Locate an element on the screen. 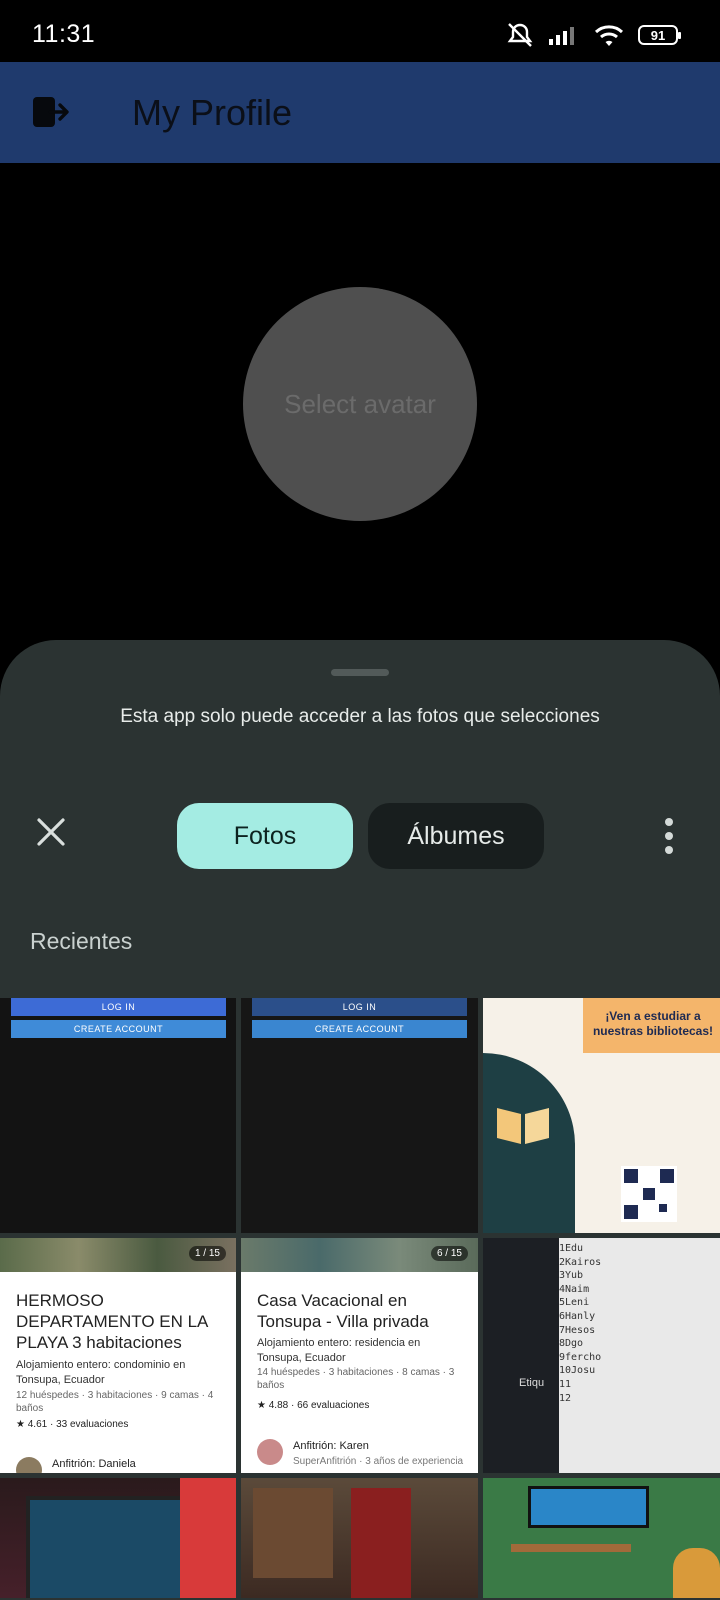  section-recientes: Recientes is located at coordinates (81, 941).